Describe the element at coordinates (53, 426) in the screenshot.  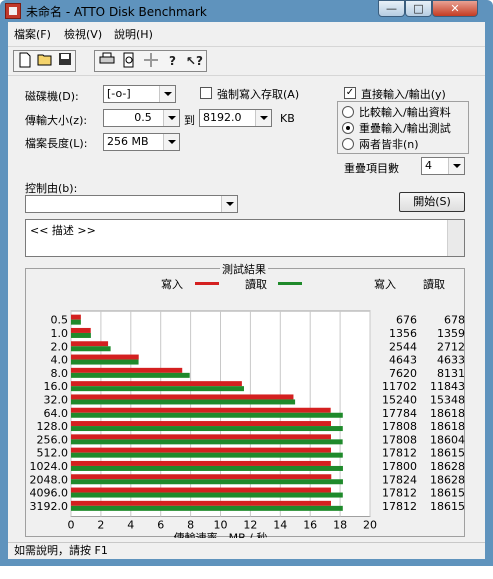
I see `category-label: 128.0` at that location.